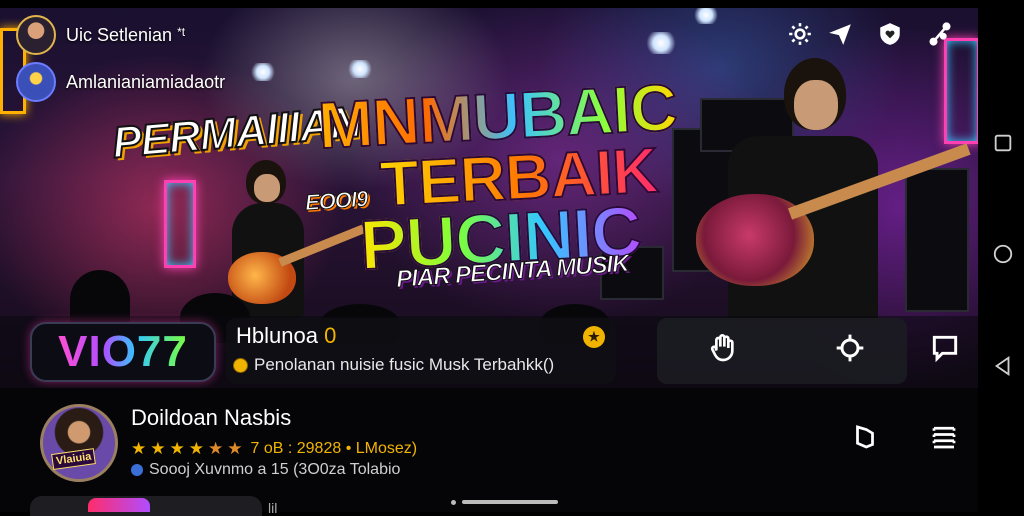  What do you see at coordinates (510, 502) in the screenshot?
I see `home-indicator` at bounding box center [510, 502].